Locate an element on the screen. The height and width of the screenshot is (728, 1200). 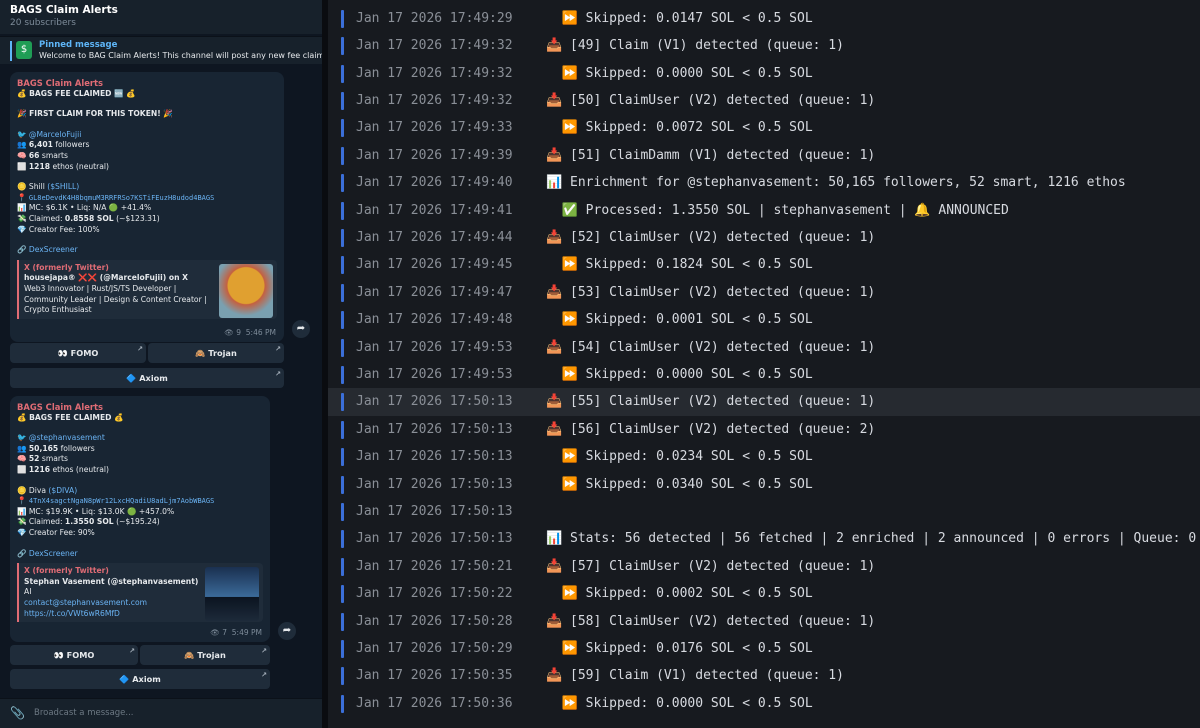
money-icon: 💸 is located at coordinates (23, 522).